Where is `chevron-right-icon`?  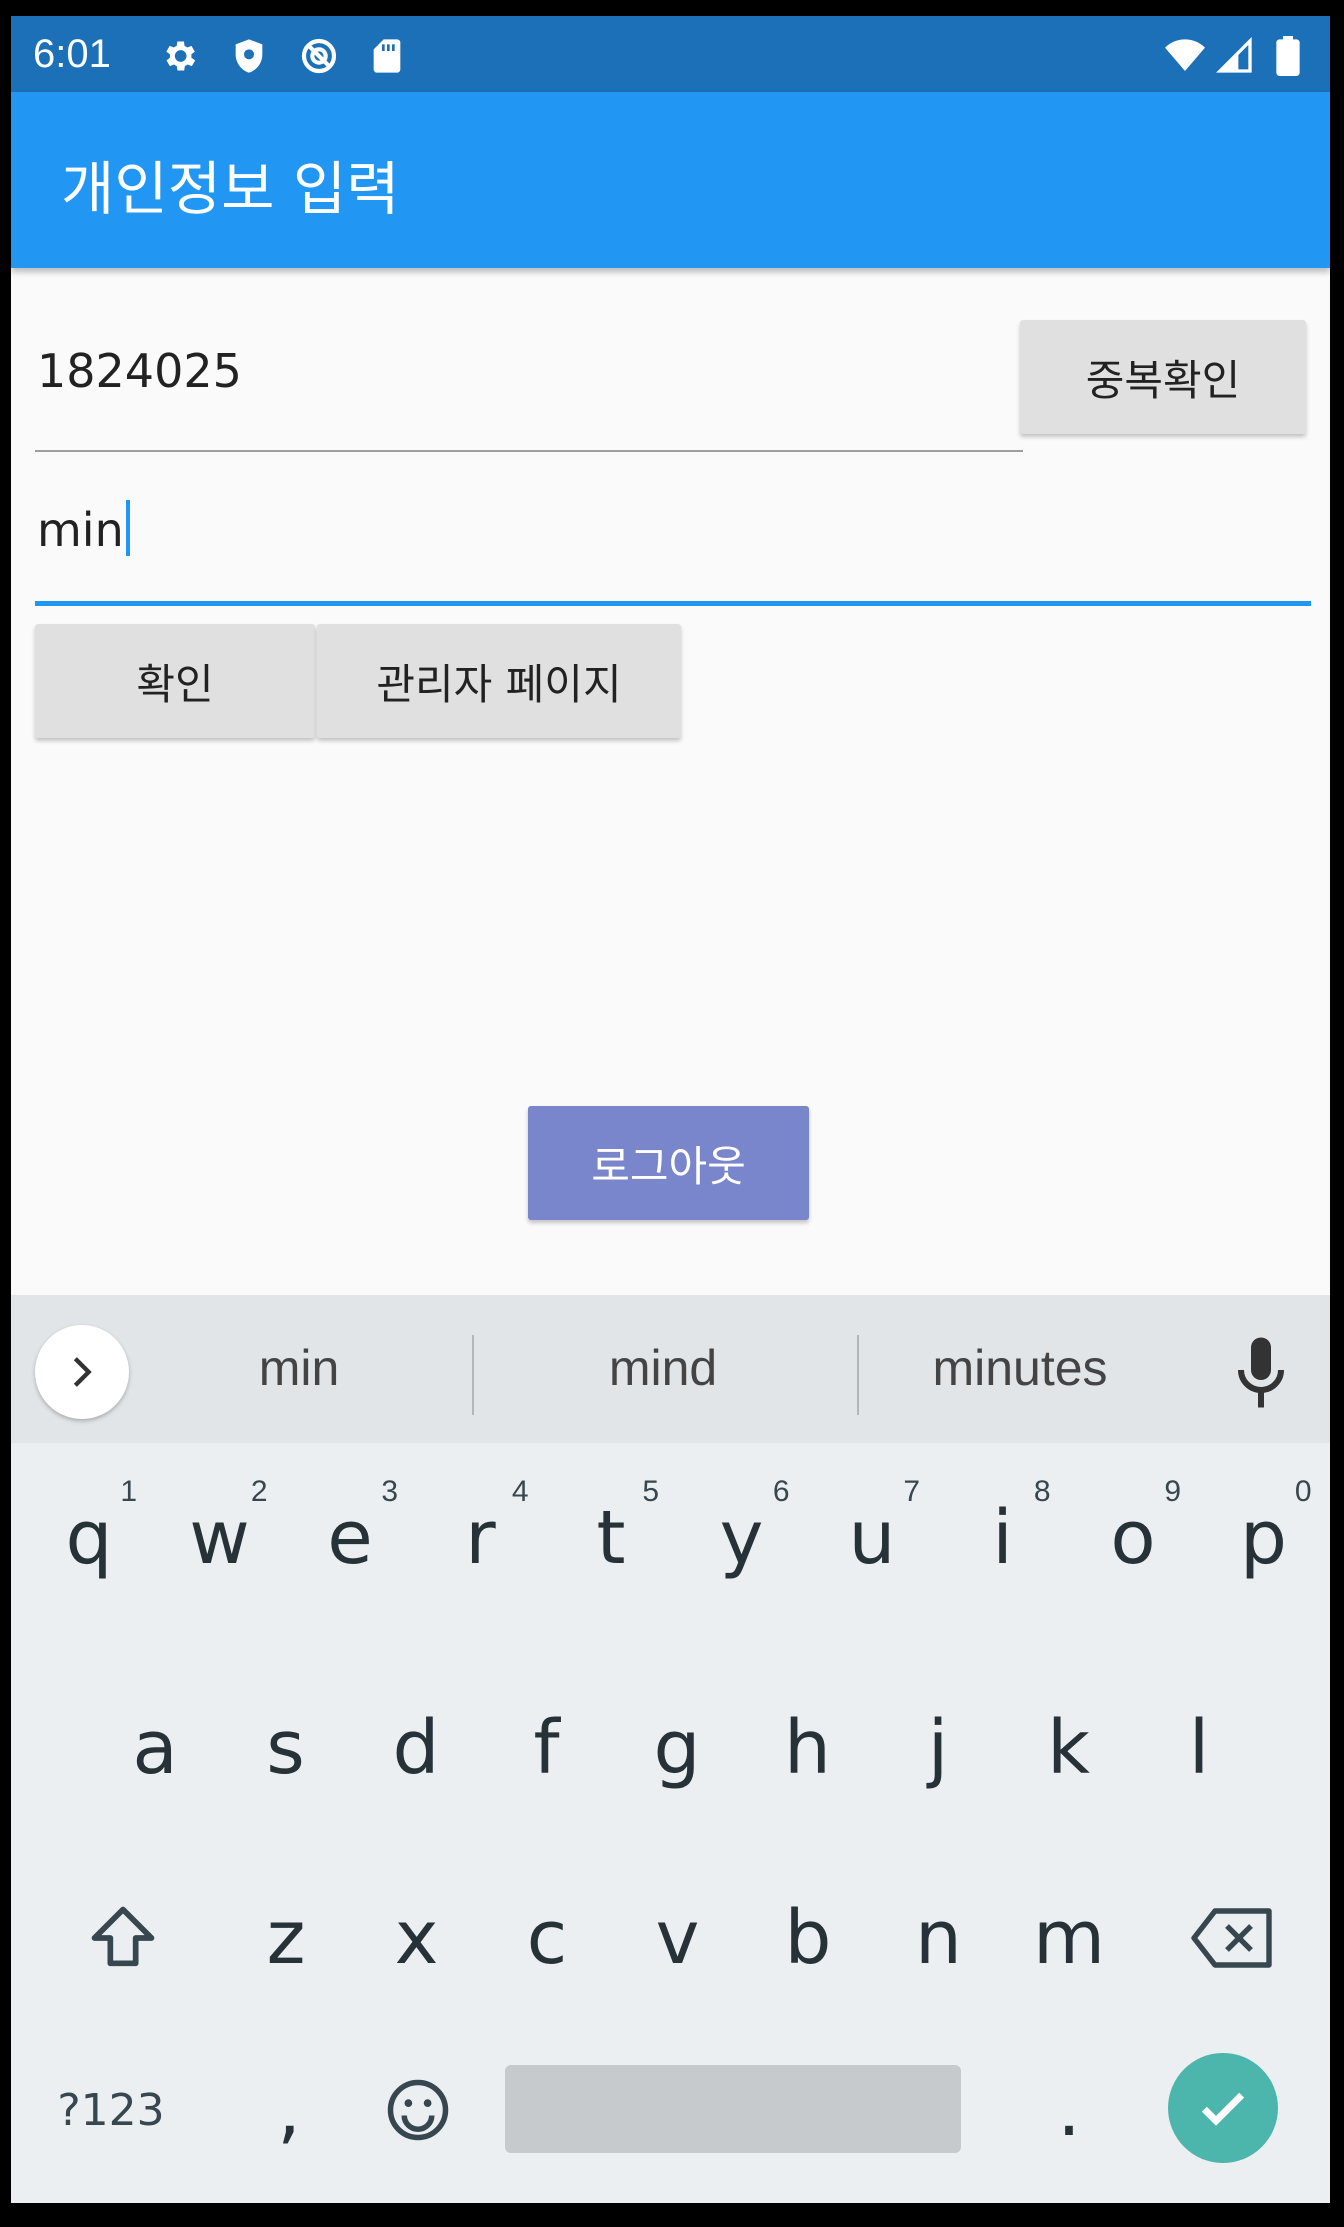
chevron-right-icon is located at coordinates (82, 1372).